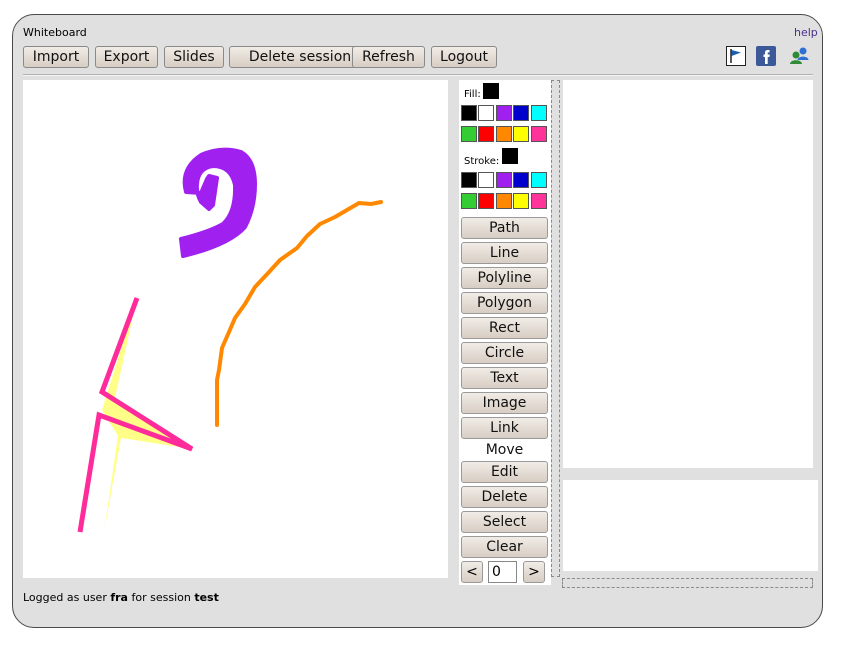 The width and height of the screenshot is (849, 657). Describe the element at coordinates (736, 56) in the screenshot. I see `flag-icon` at that location.